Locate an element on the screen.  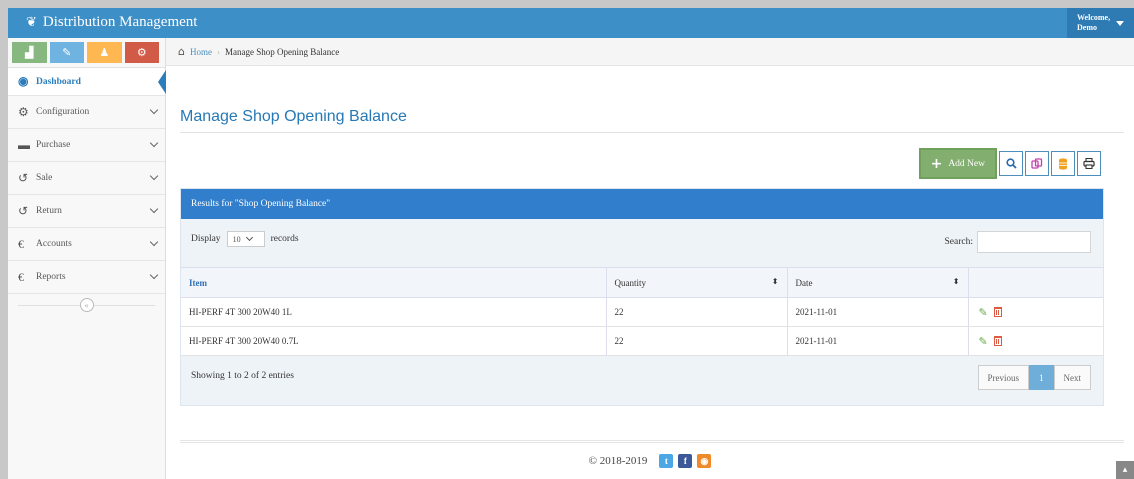
twitter-icon: t is located at coordinates (666, 461).